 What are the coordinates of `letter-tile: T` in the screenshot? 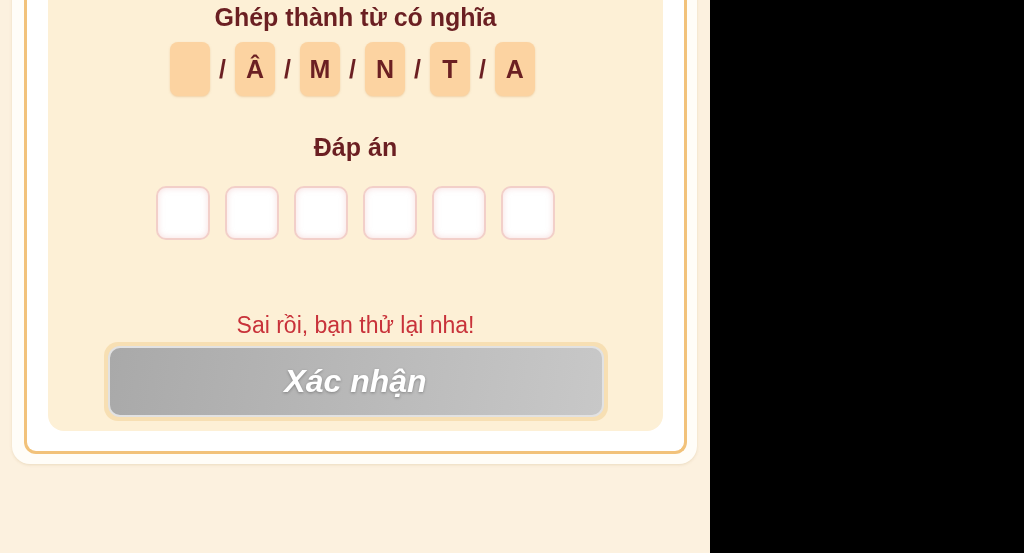 It's located at (449, 69).